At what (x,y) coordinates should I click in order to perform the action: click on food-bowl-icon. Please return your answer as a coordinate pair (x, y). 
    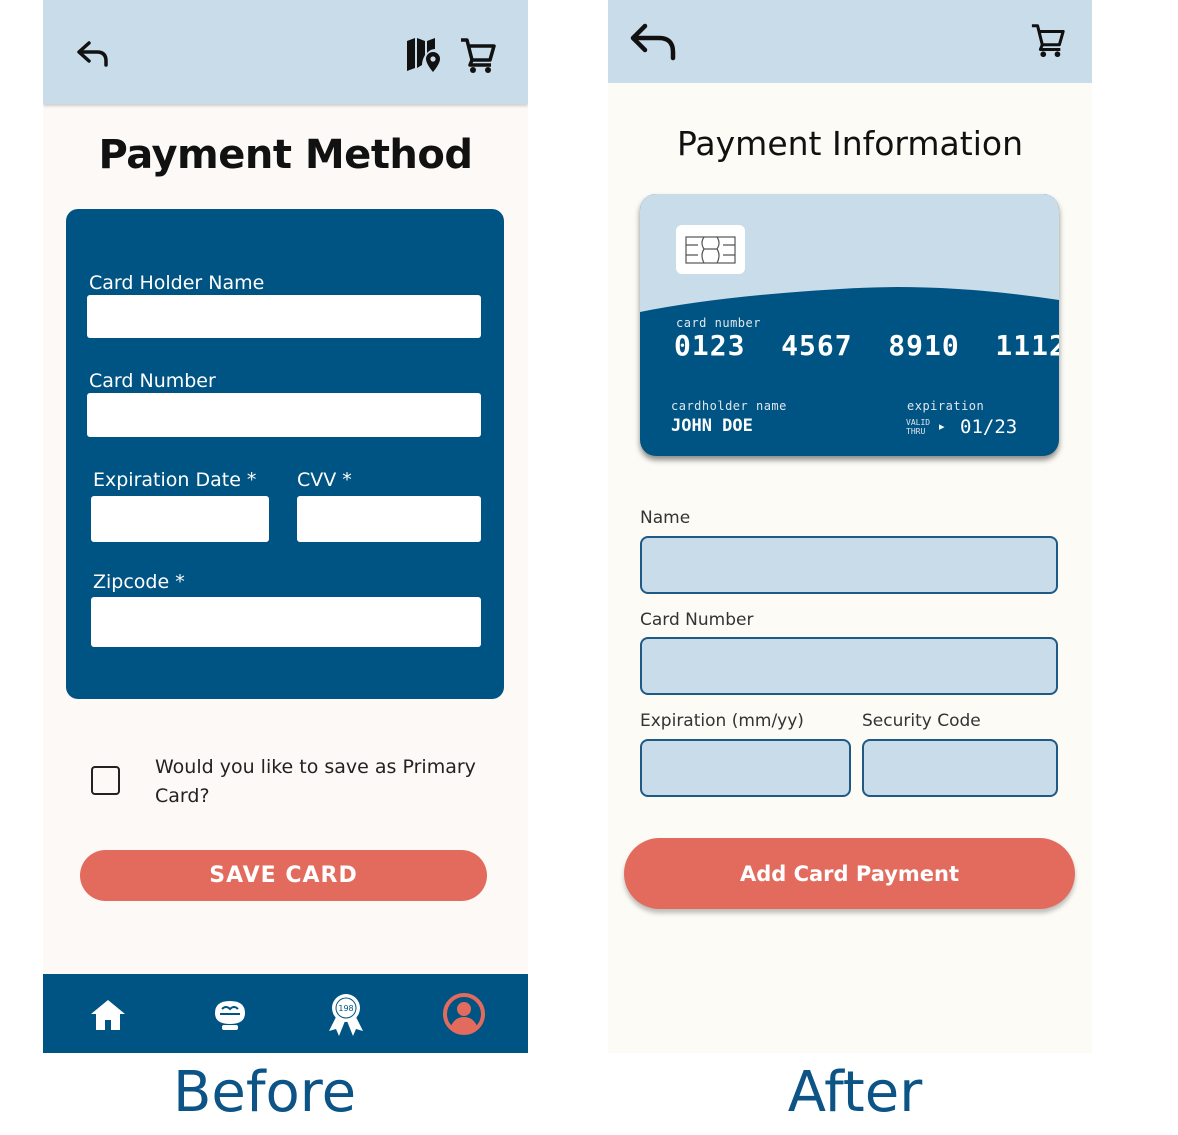
    Looking at the image, I should click on (230, 1014).